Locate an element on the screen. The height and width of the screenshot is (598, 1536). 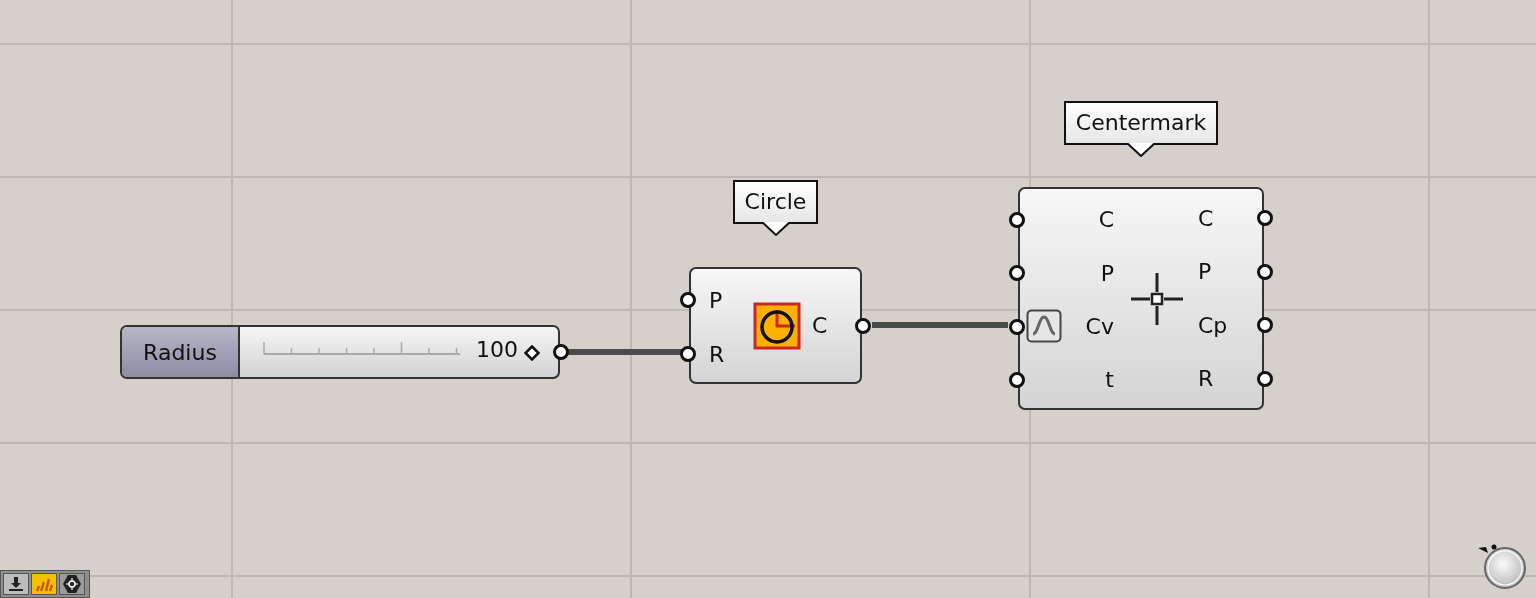
slider-grip is located at coordinates (532, 353).